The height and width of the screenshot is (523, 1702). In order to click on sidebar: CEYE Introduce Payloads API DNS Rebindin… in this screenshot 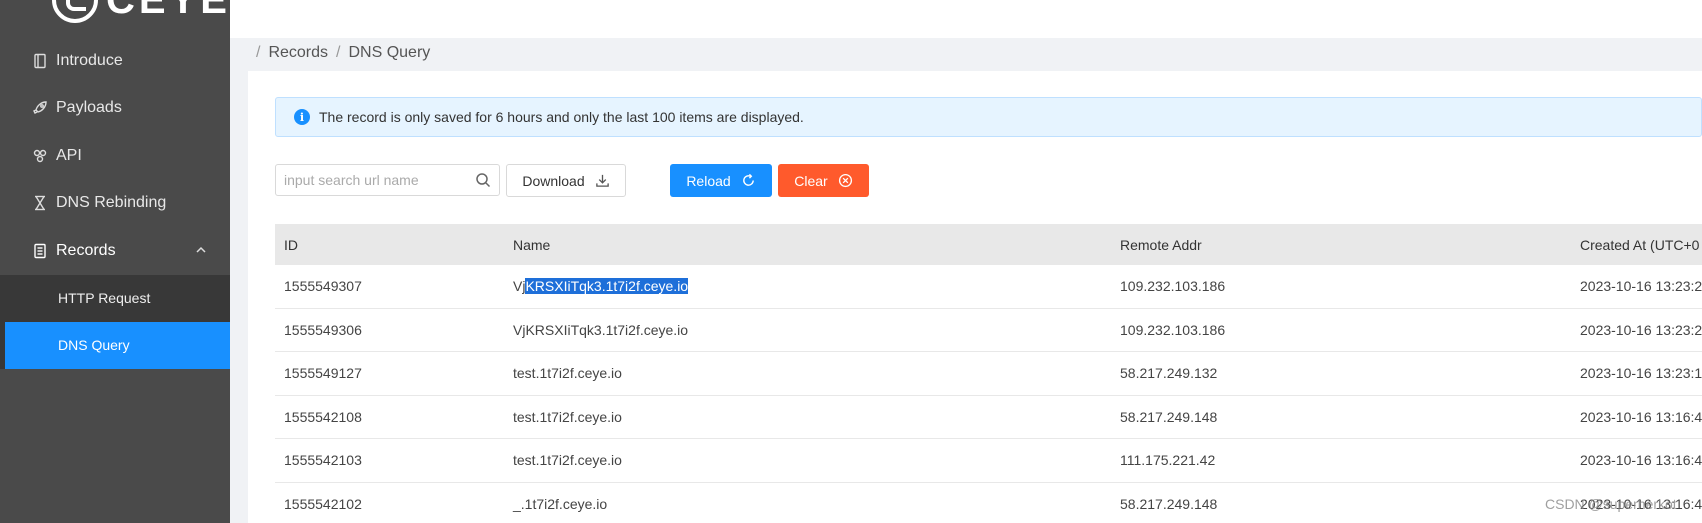, I will do `click(115, 261)`.